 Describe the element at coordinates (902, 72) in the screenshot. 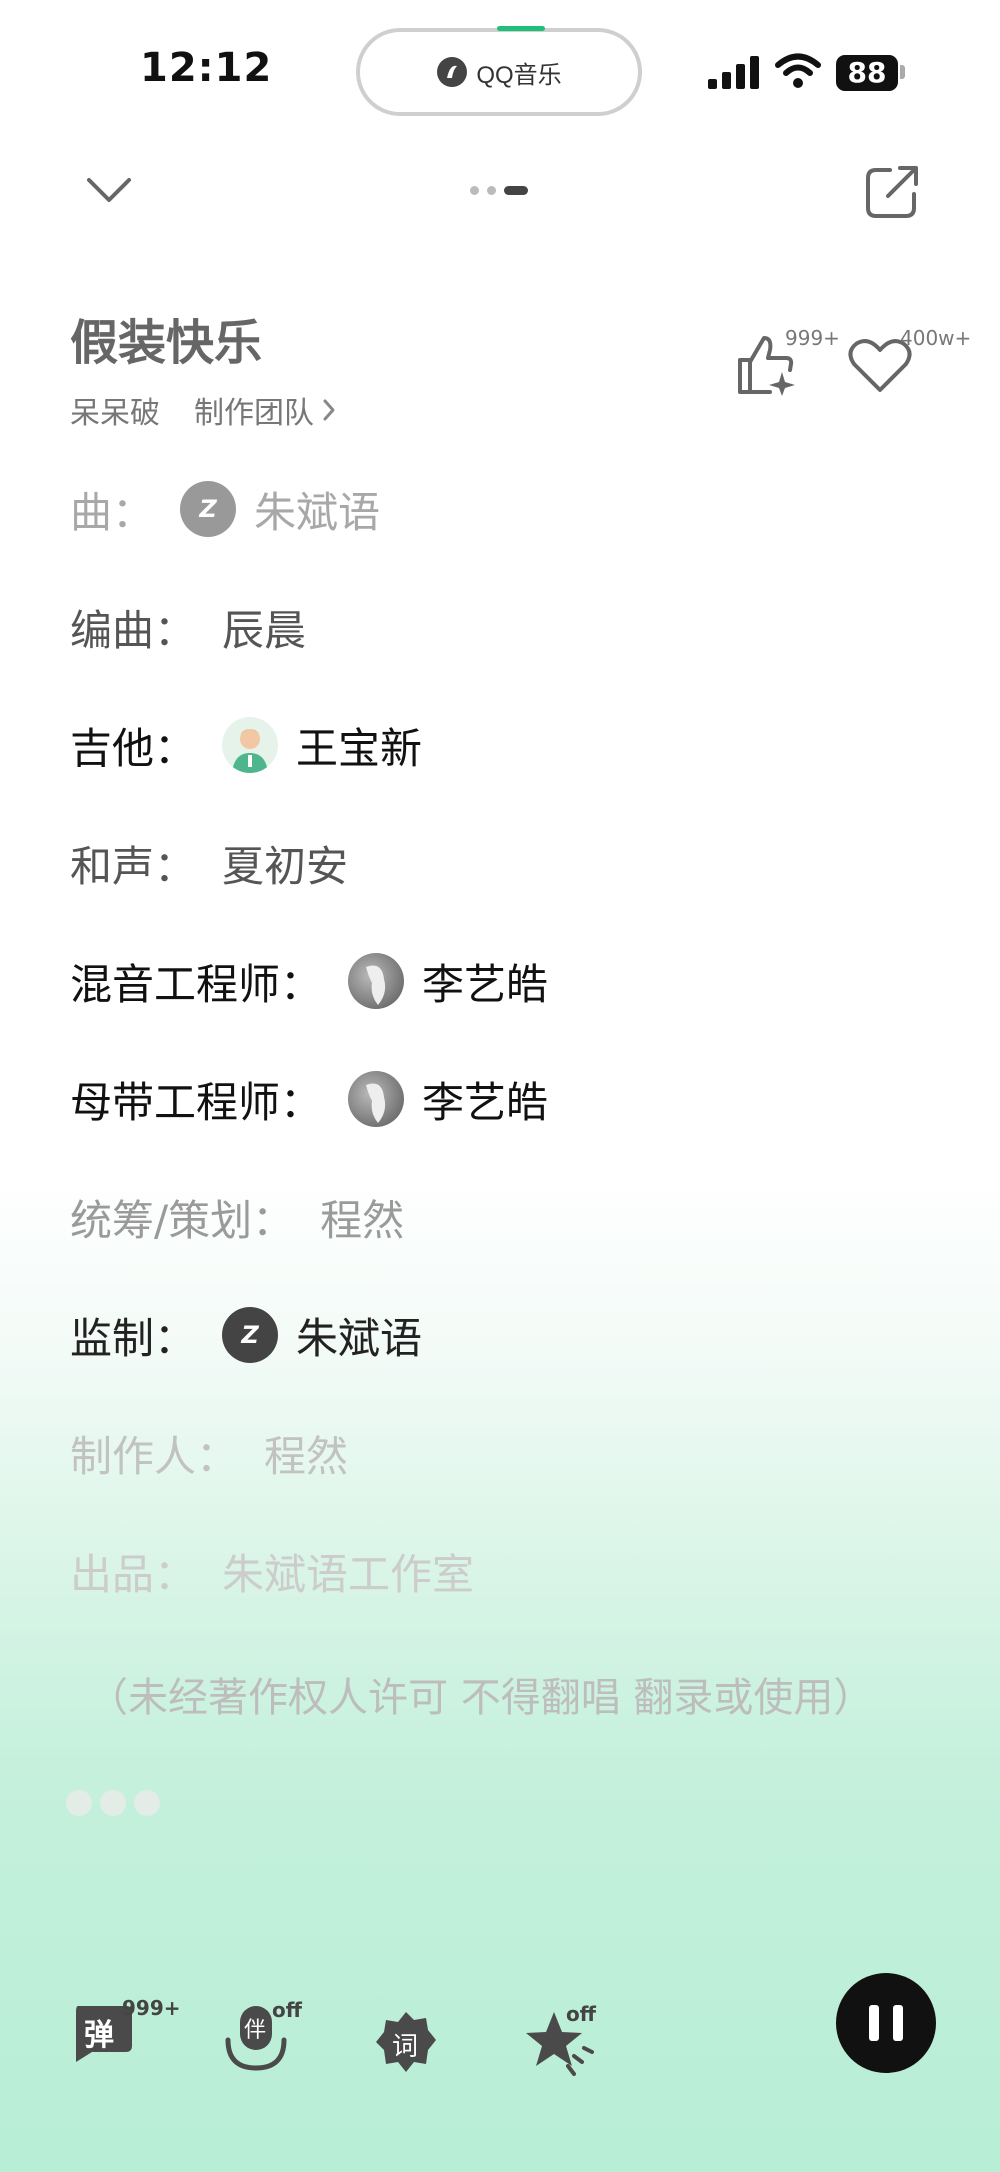

I see `battery-nub` at that location.